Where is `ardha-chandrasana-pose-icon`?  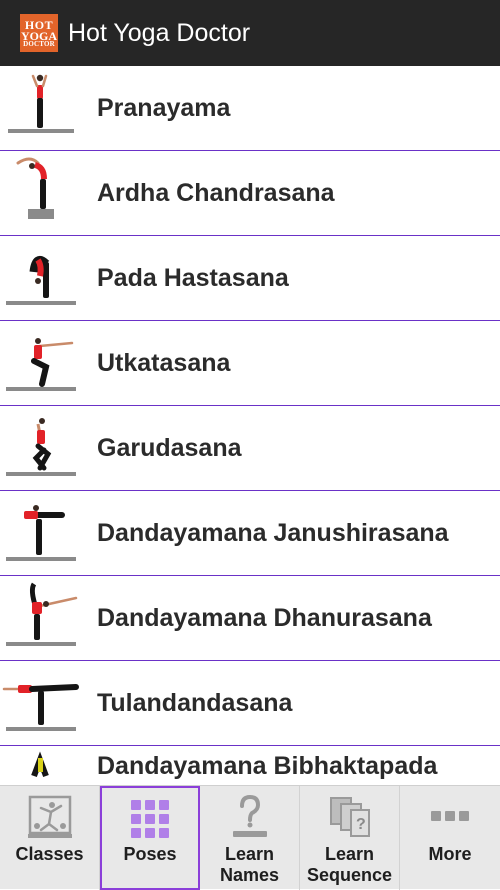
ardha-chandrasana-pose-icon is located at coordinates (40, 193).